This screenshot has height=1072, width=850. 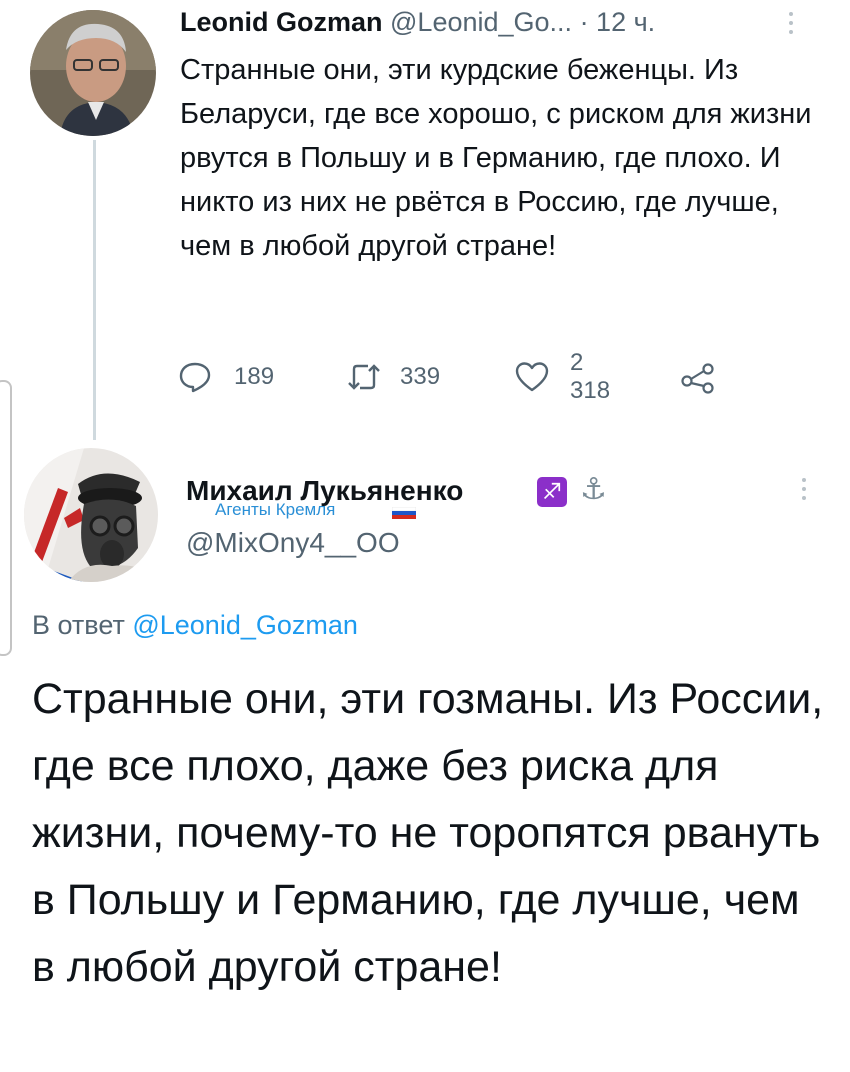 What do you see at coordinates (593, 489) in the screenshot?
I see `anchor-icon: ⚓` at bounding box center [593, 489].